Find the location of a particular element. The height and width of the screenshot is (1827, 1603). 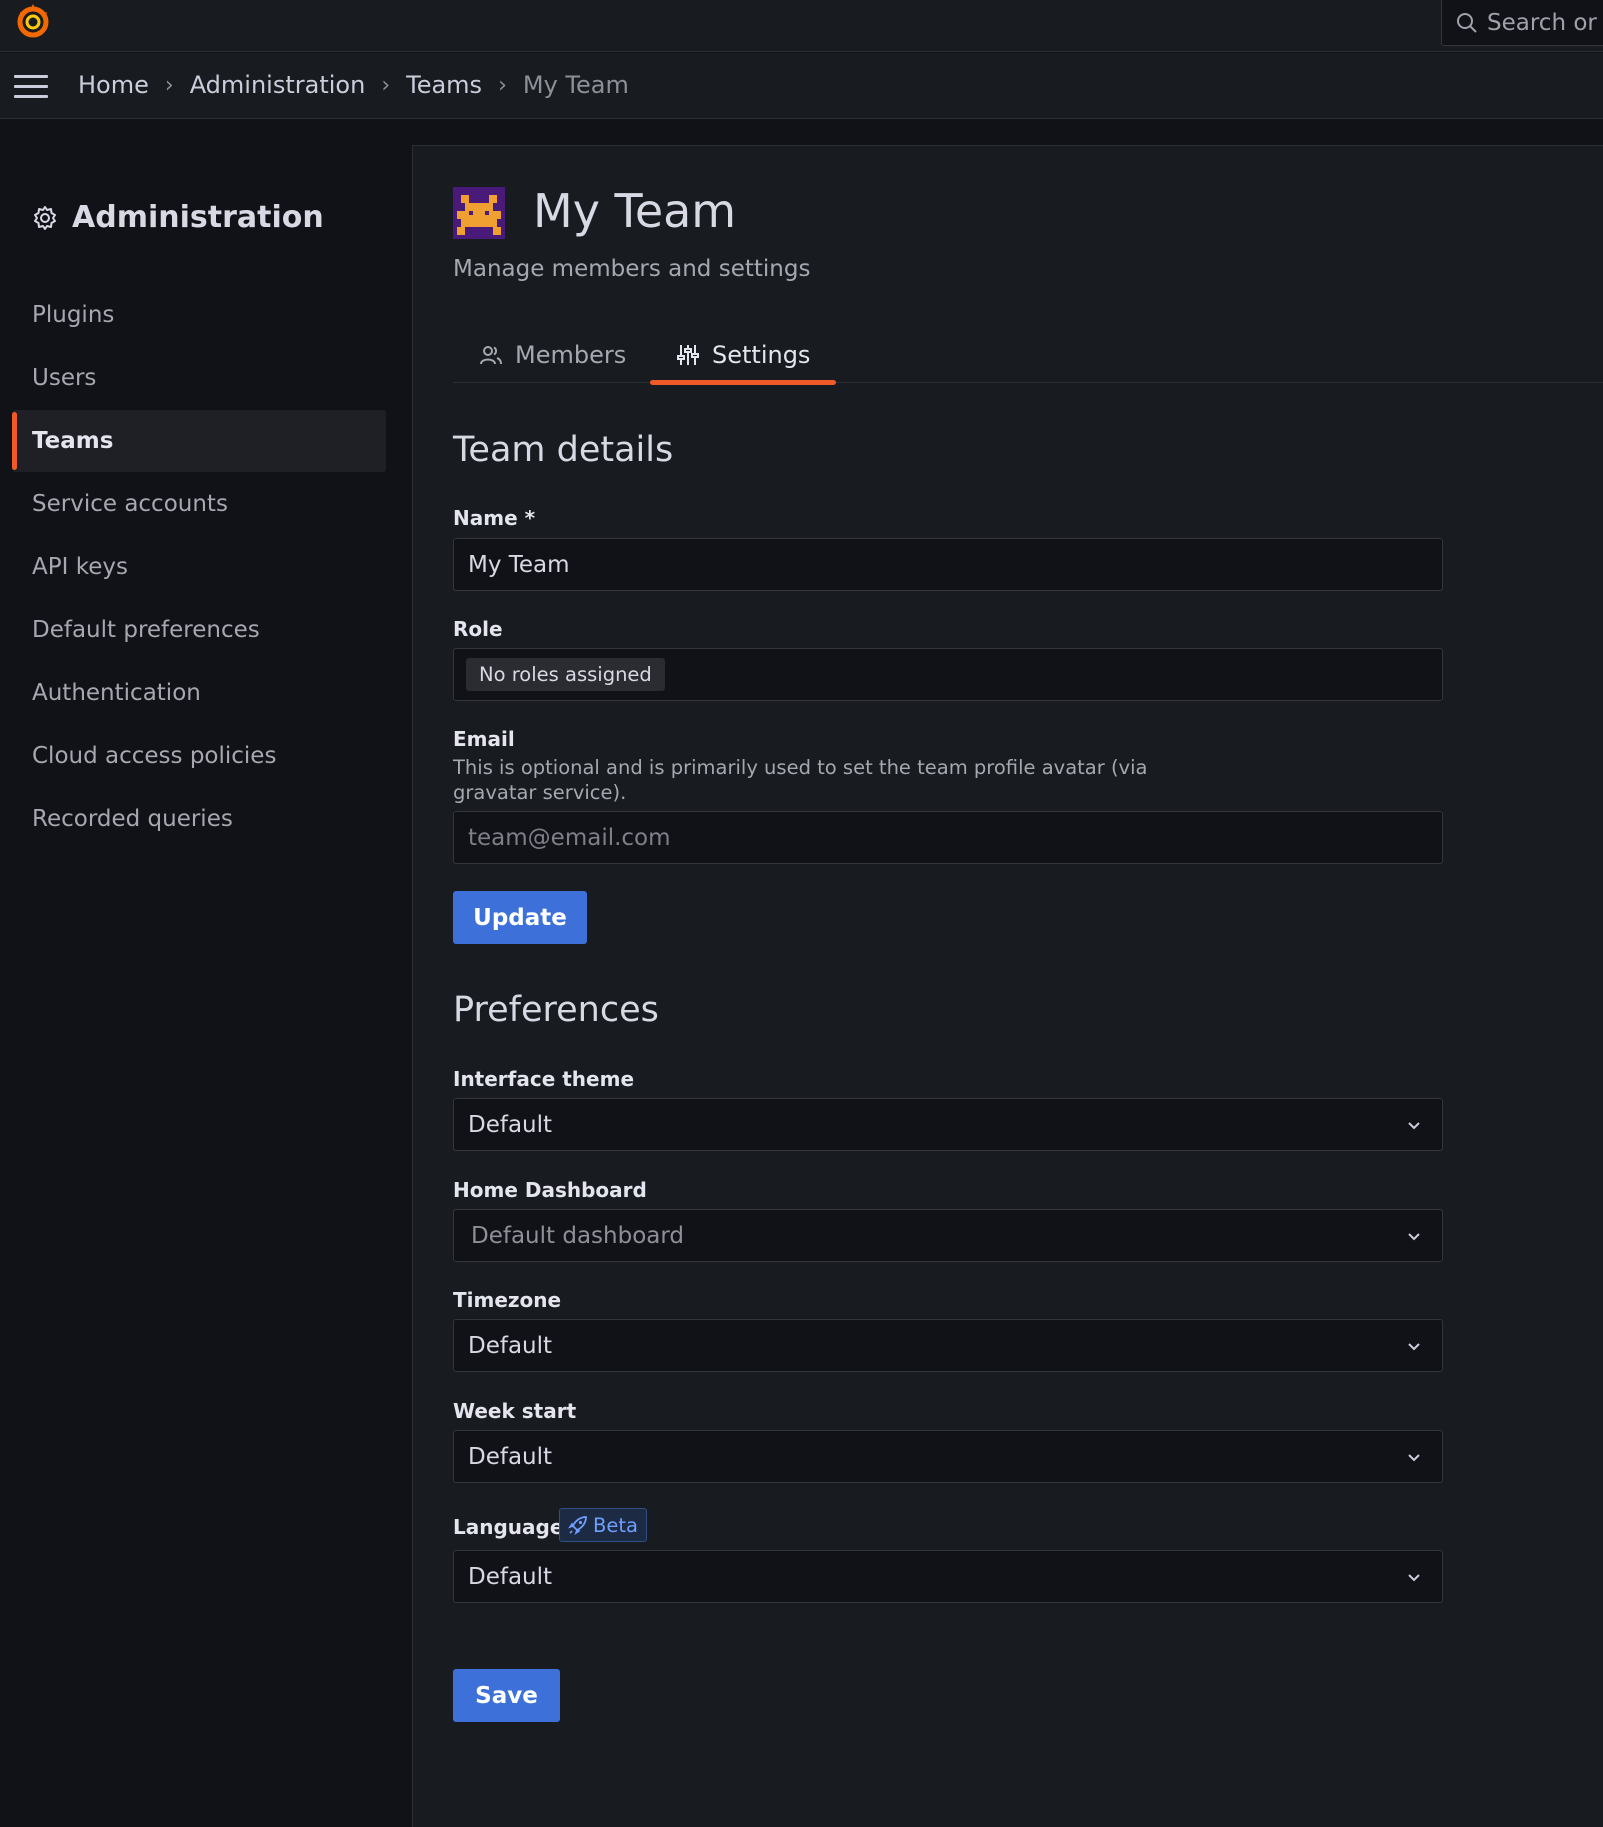

name-field is located at coordinates (948, 564).